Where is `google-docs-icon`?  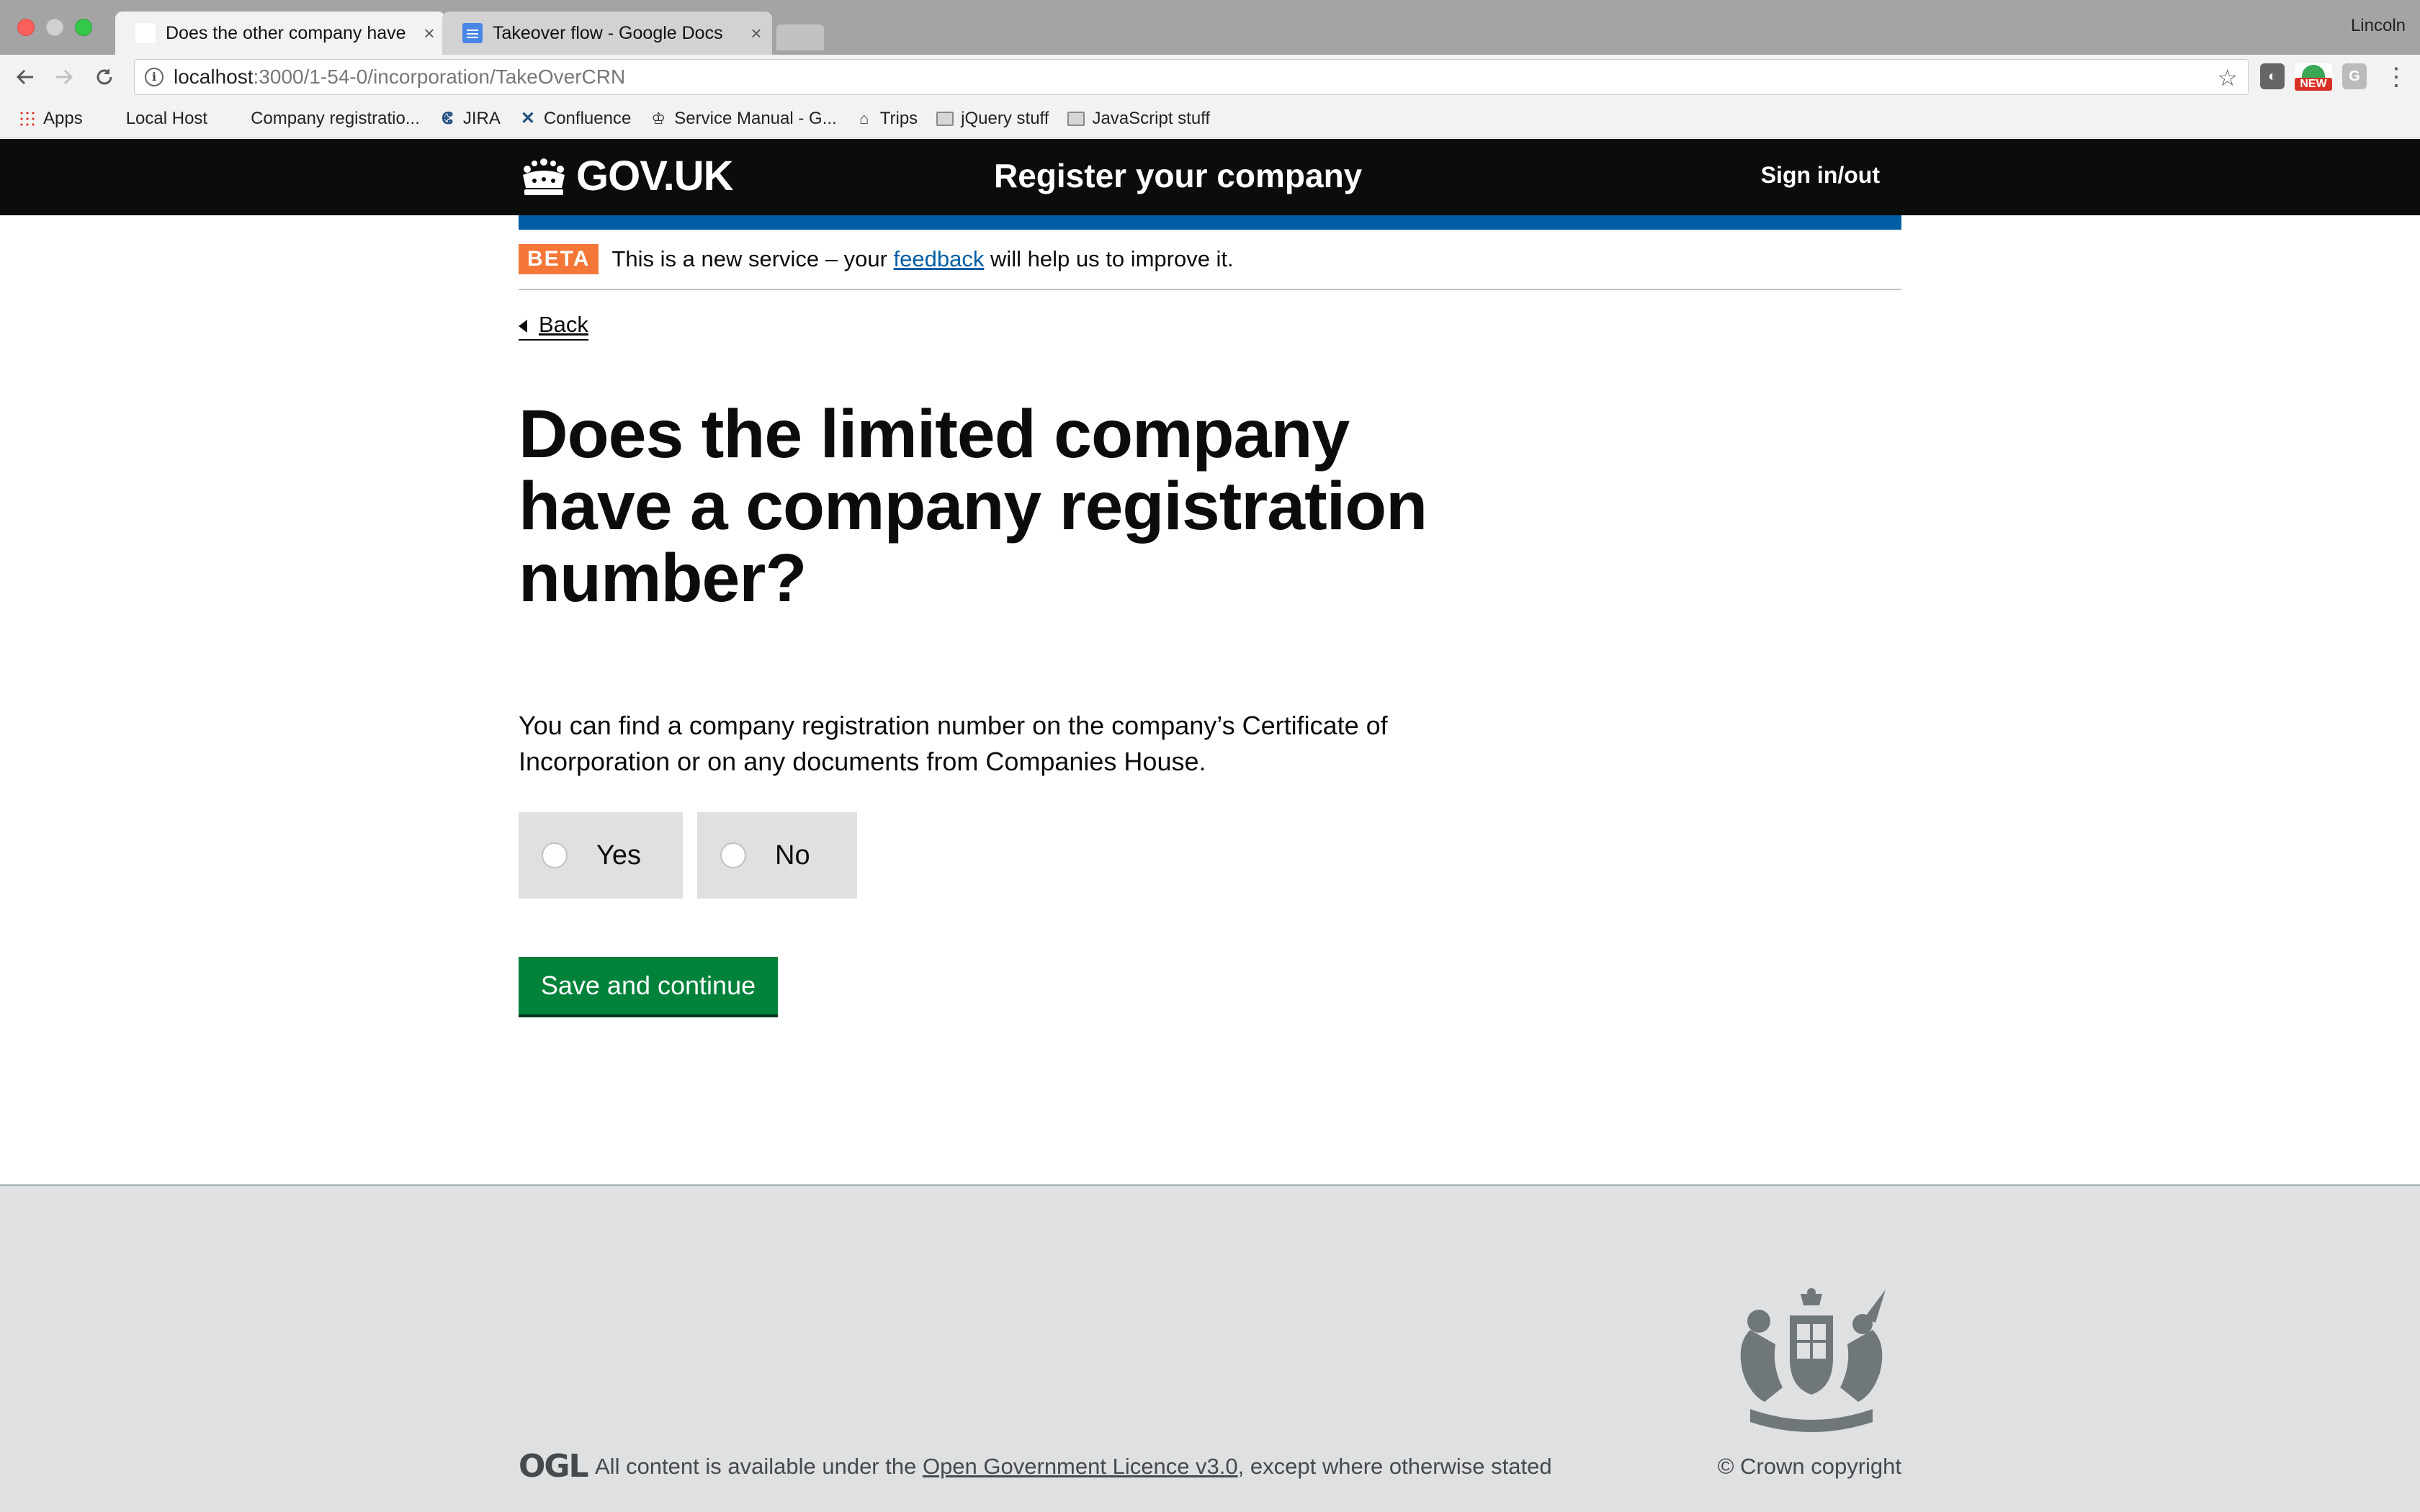 google-docs-icon is located at coordinates (473, 33).